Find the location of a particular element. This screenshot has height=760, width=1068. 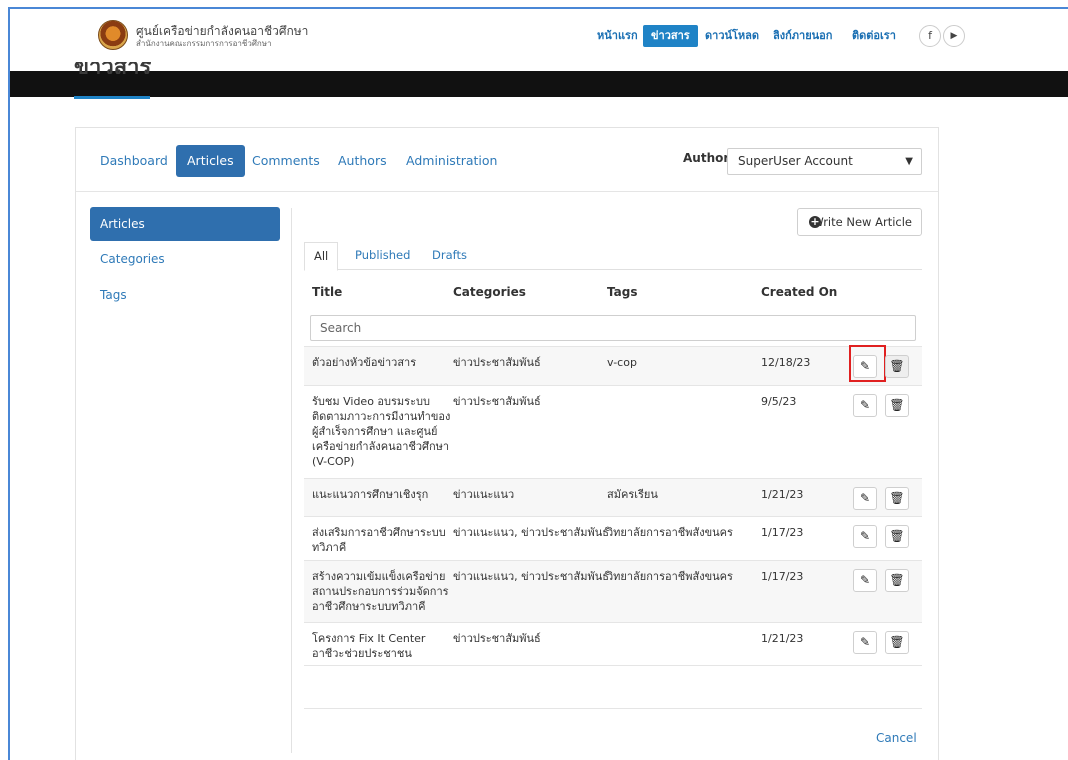

nav-external-links: ลิงก์ภายนอก is located at coordinates (802, 36).